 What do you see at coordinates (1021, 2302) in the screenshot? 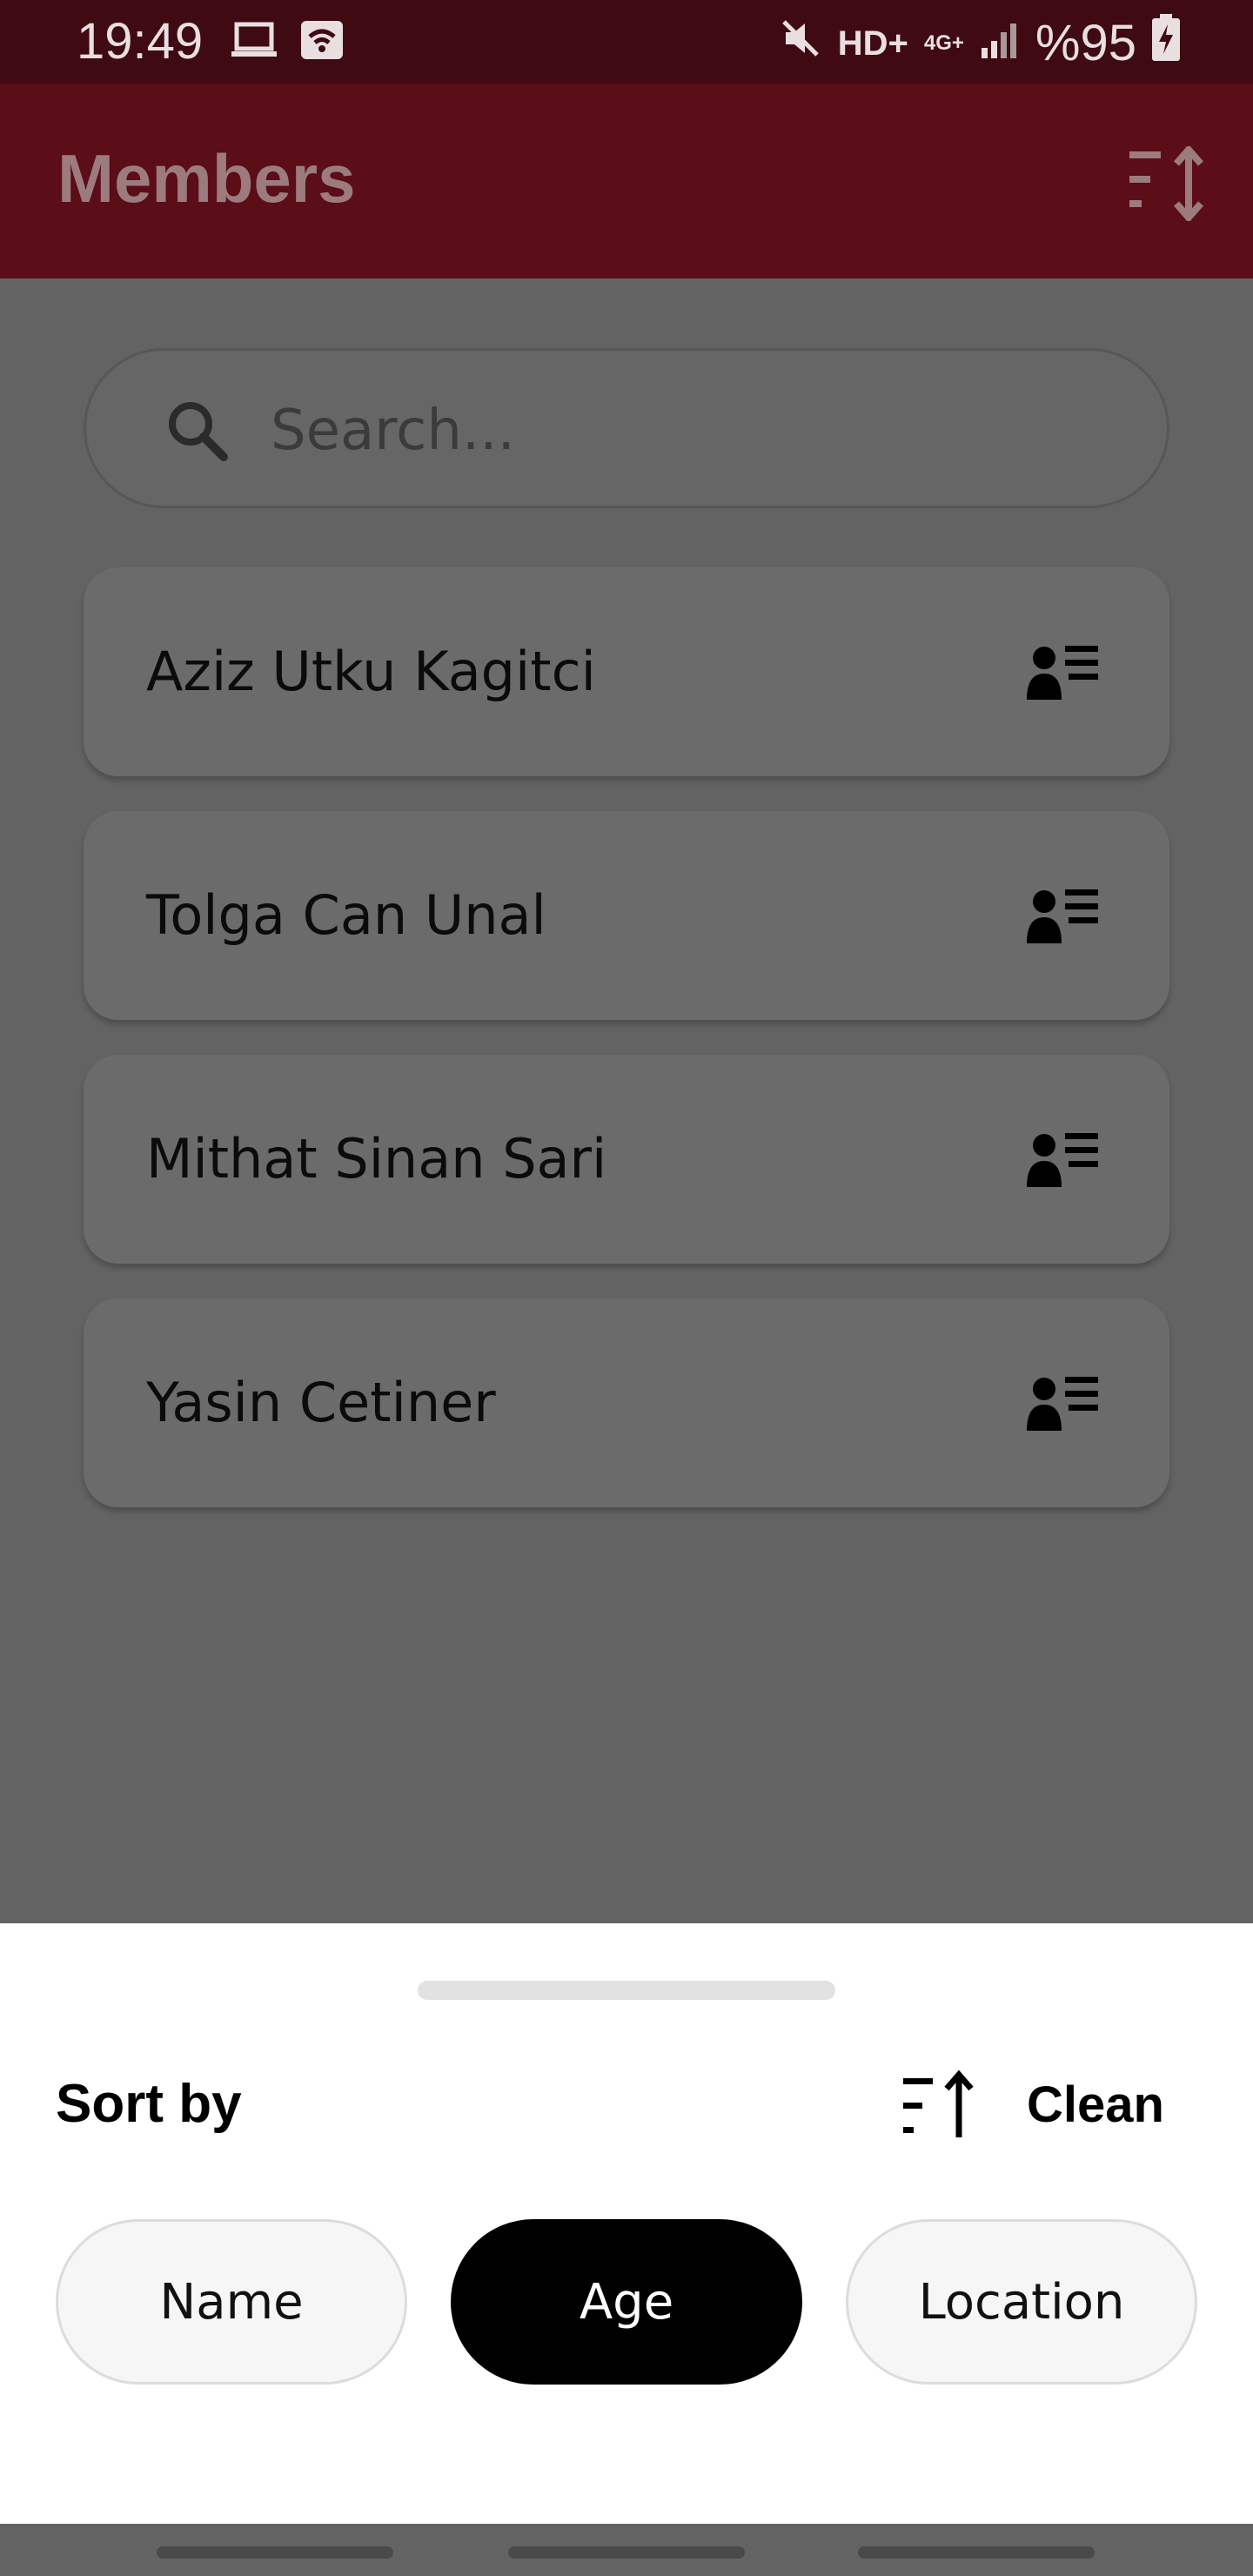
I see `sort-option-location: Location` at bounding box center [1021, 2302].